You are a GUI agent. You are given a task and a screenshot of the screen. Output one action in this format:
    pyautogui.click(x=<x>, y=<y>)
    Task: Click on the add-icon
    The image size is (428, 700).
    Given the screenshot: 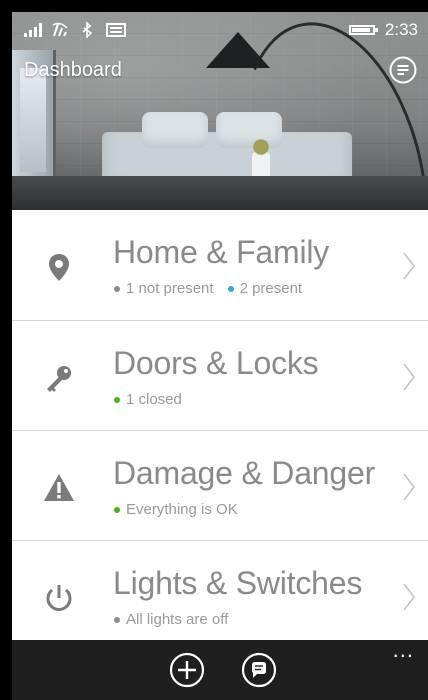 What is the action you would take?
    pyautogui.click(x=187, y=670)
    